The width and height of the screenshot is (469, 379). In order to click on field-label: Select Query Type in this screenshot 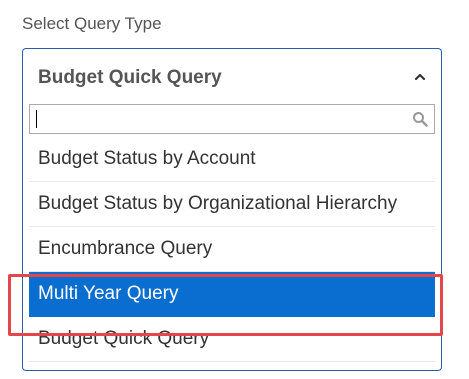, I will do `click(92, 23)`.